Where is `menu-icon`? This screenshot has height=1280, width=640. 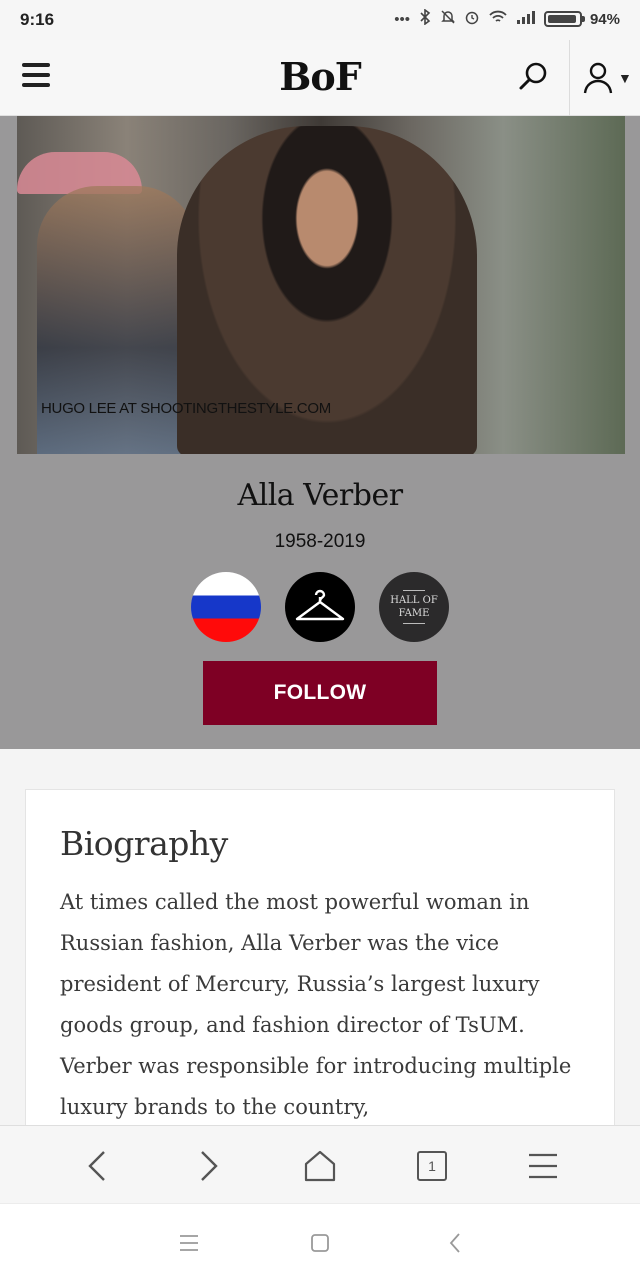 menu-icon is located at coordinates (543, 1166).